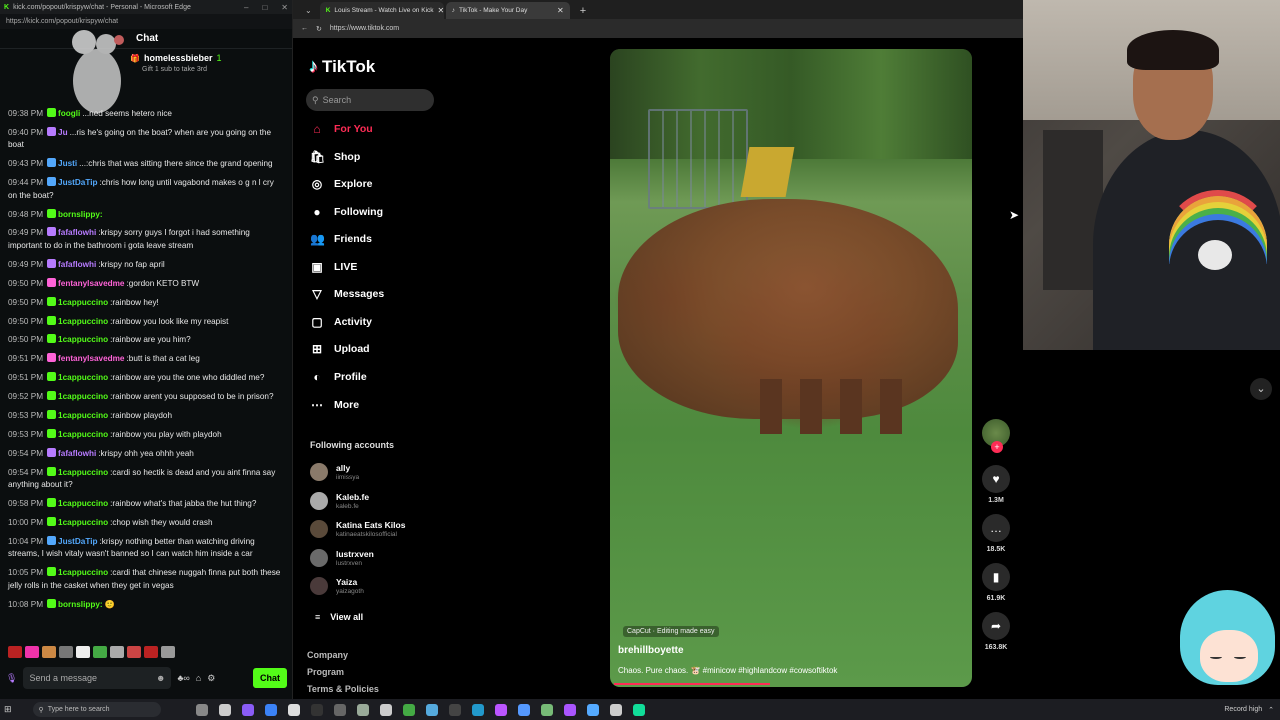 Image resolution: width=1280 pixels, height=720 pixels. I want to click on comment-action: … 18.5K, so click(996, 533).